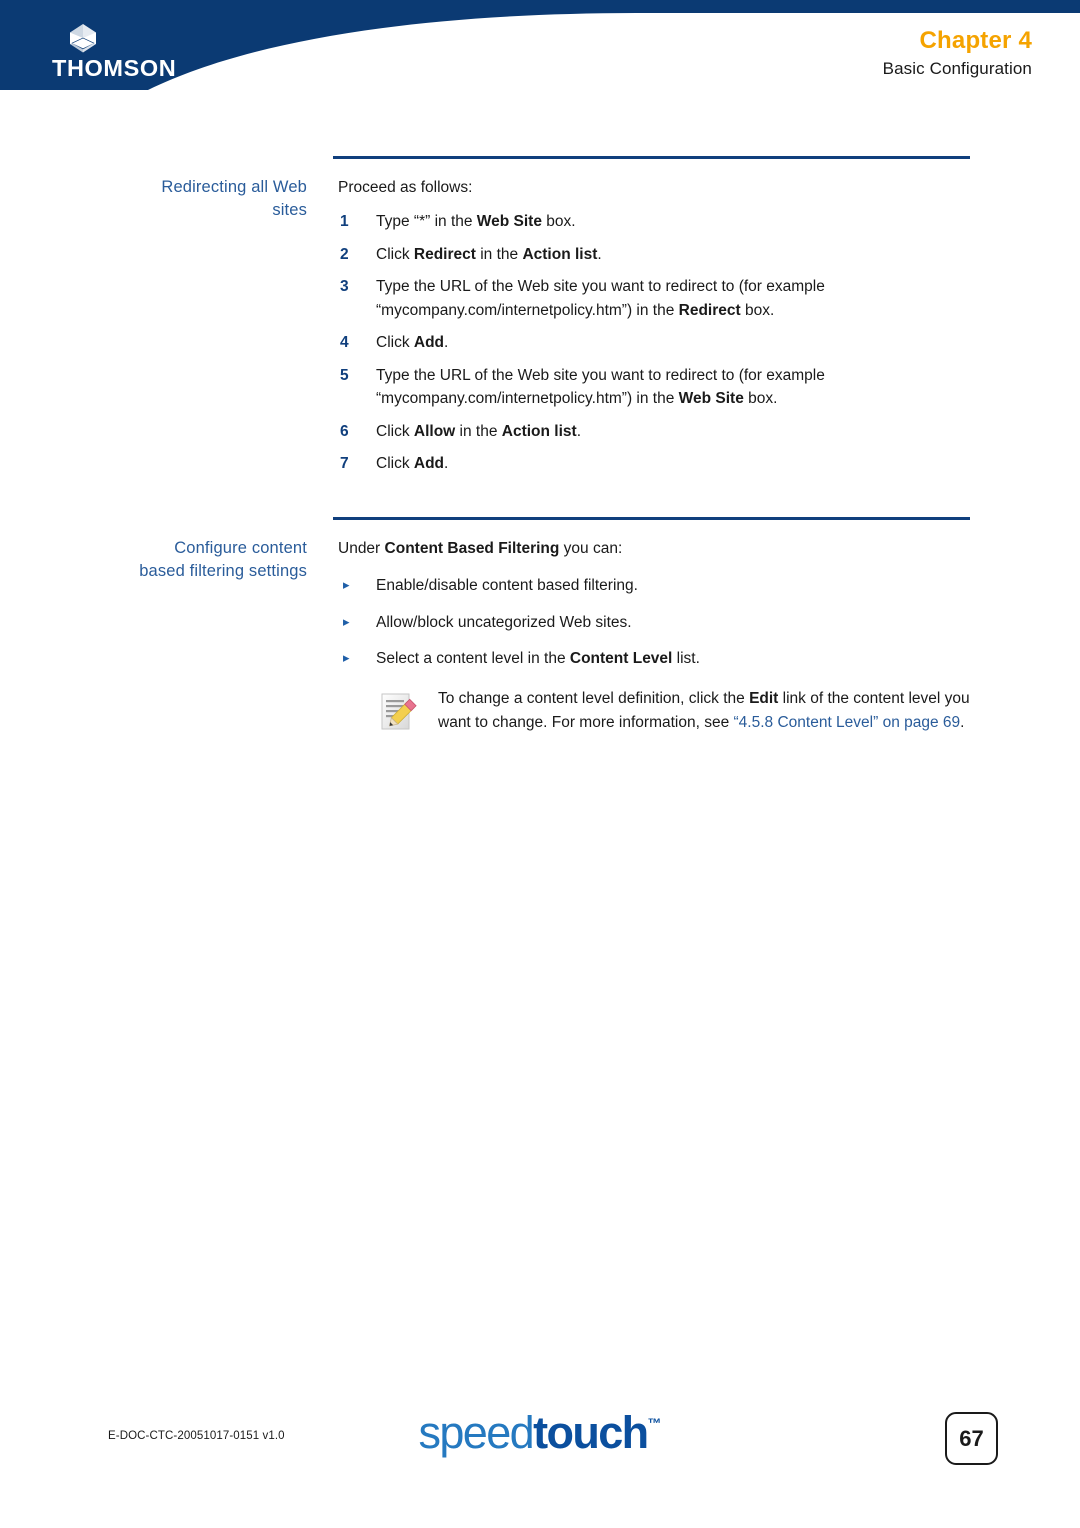 The image size is (1080, 1528). Describe the element at coordinates (665, 586) in the screenshot. I see `bullet-item: ▸ Enable/disable content based filtering.` at that location.